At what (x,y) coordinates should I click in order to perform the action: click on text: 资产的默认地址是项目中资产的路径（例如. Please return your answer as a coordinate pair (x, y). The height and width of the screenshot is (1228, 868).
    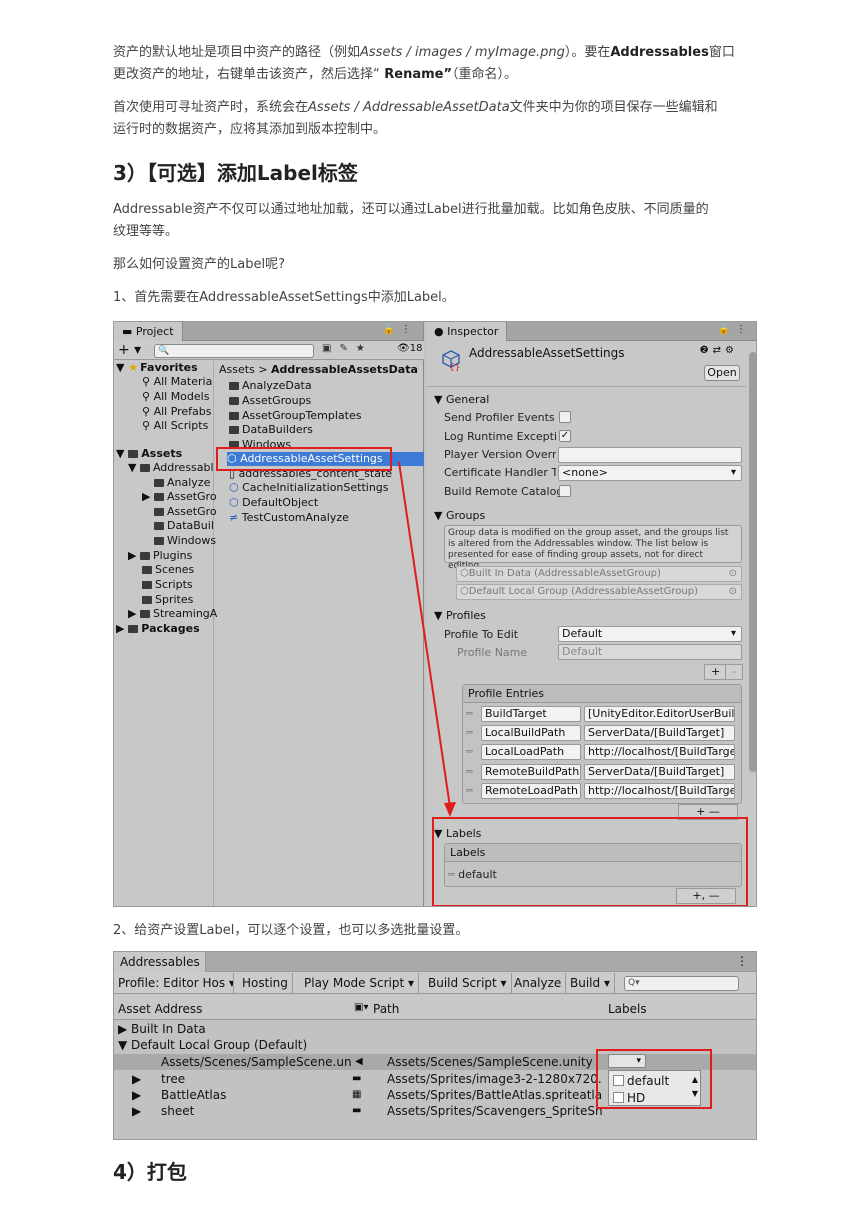
    Looking at the image, I should click on (237, 52).